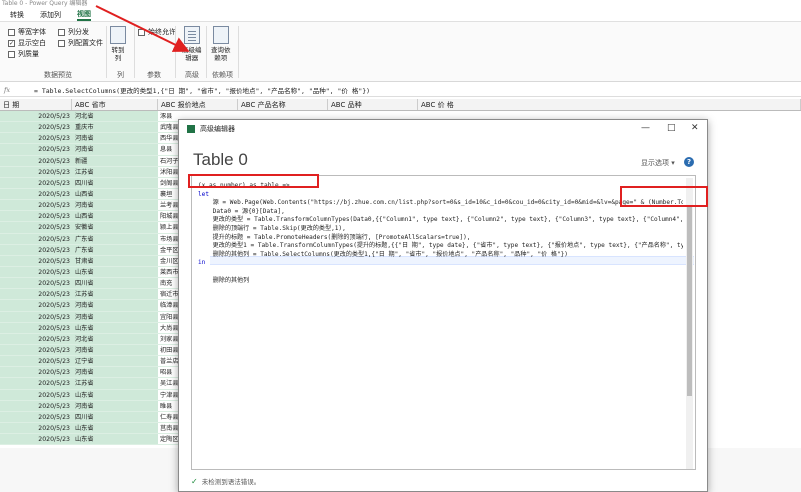 The width and height of the screenshot is (801, 492). I want to click on code-line: in, so click(440, 263).